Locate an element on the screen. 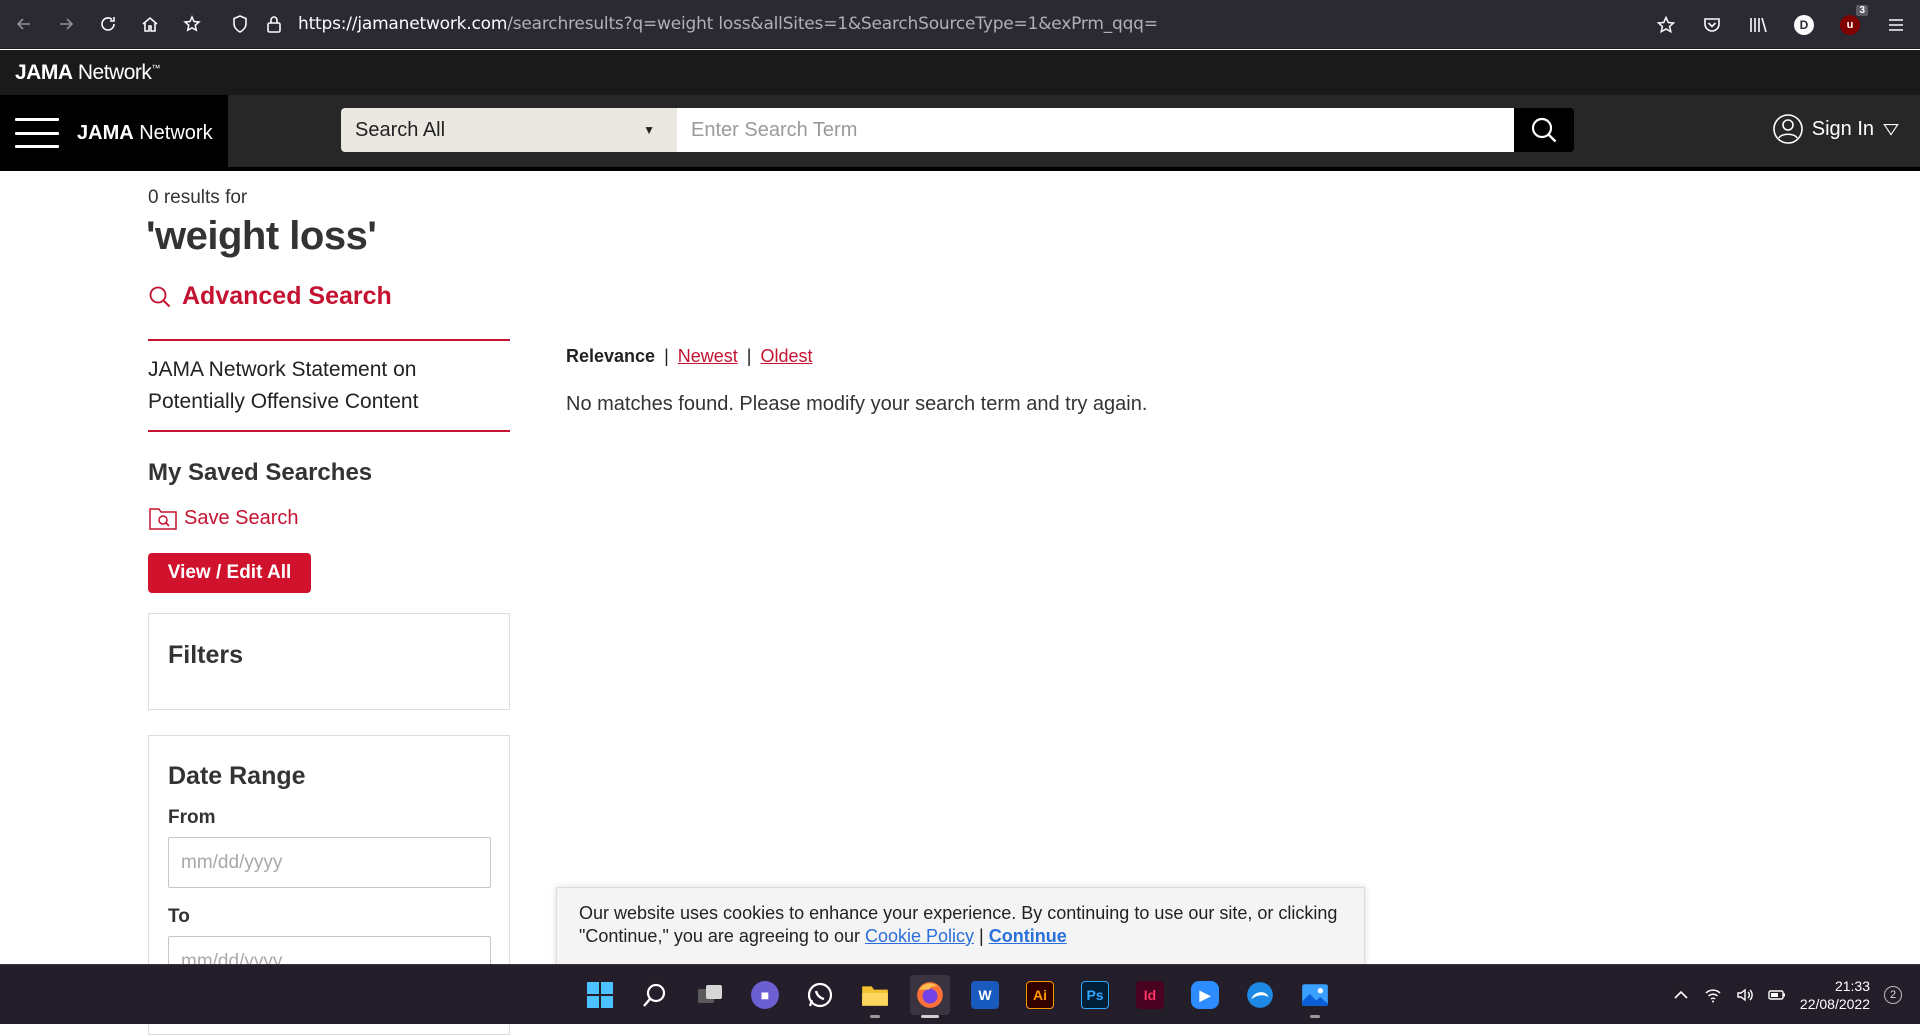  search-scope-select: Search All ▼ is located at coordinates (509, 130).